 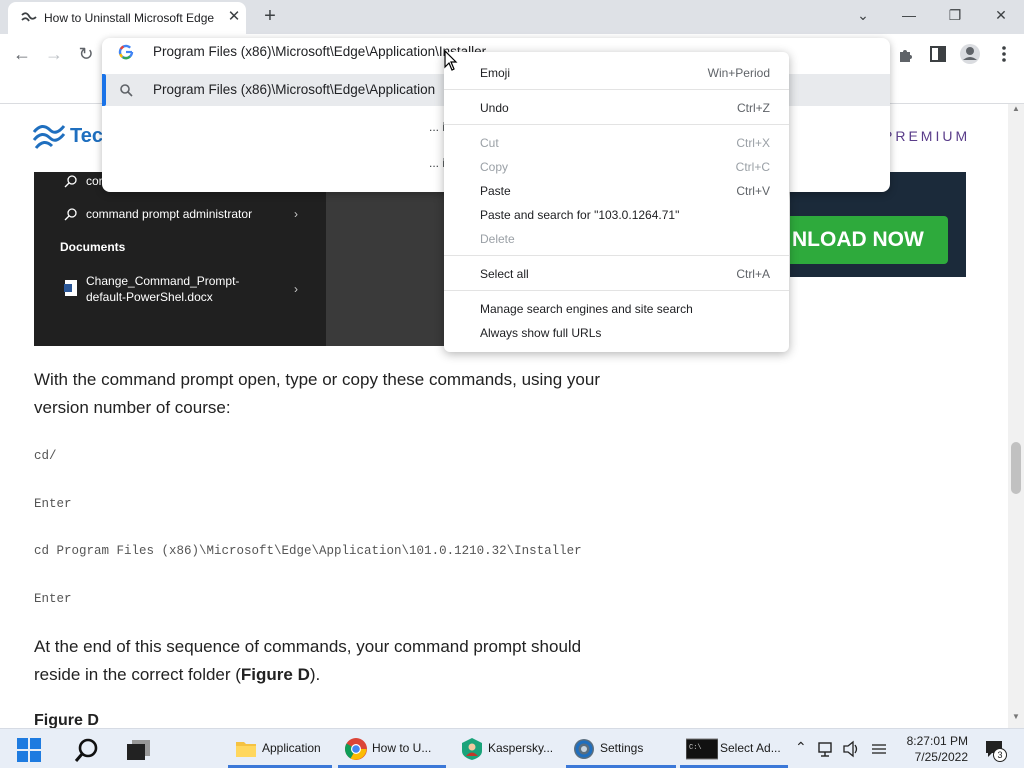 What do you see at coordinates (801, 747) in the screenshot?
I see `chevron-up-icon: ⌃` at bounding box center [801, 747].